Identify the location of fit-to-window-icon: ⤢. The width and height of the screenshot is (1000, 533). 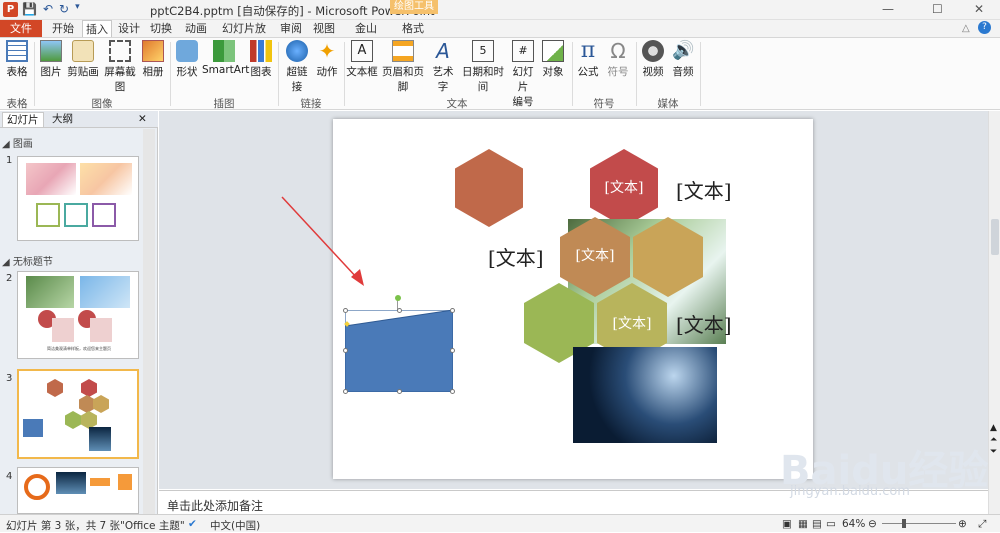
(982, 524).